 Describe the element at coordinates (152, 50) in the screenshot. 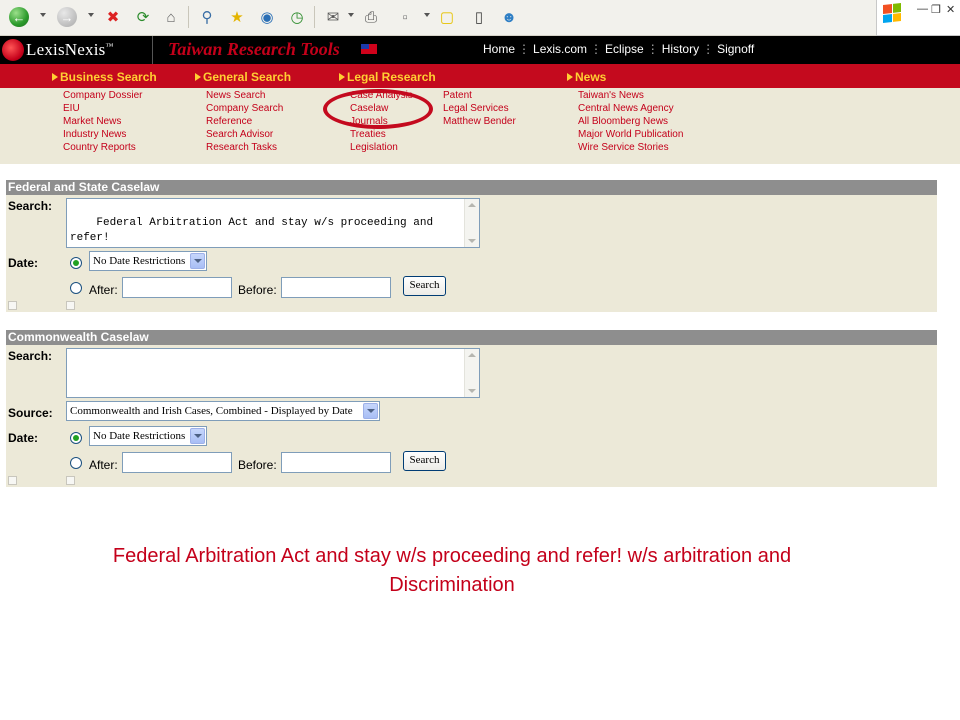

I see `brand-divider` at that location.